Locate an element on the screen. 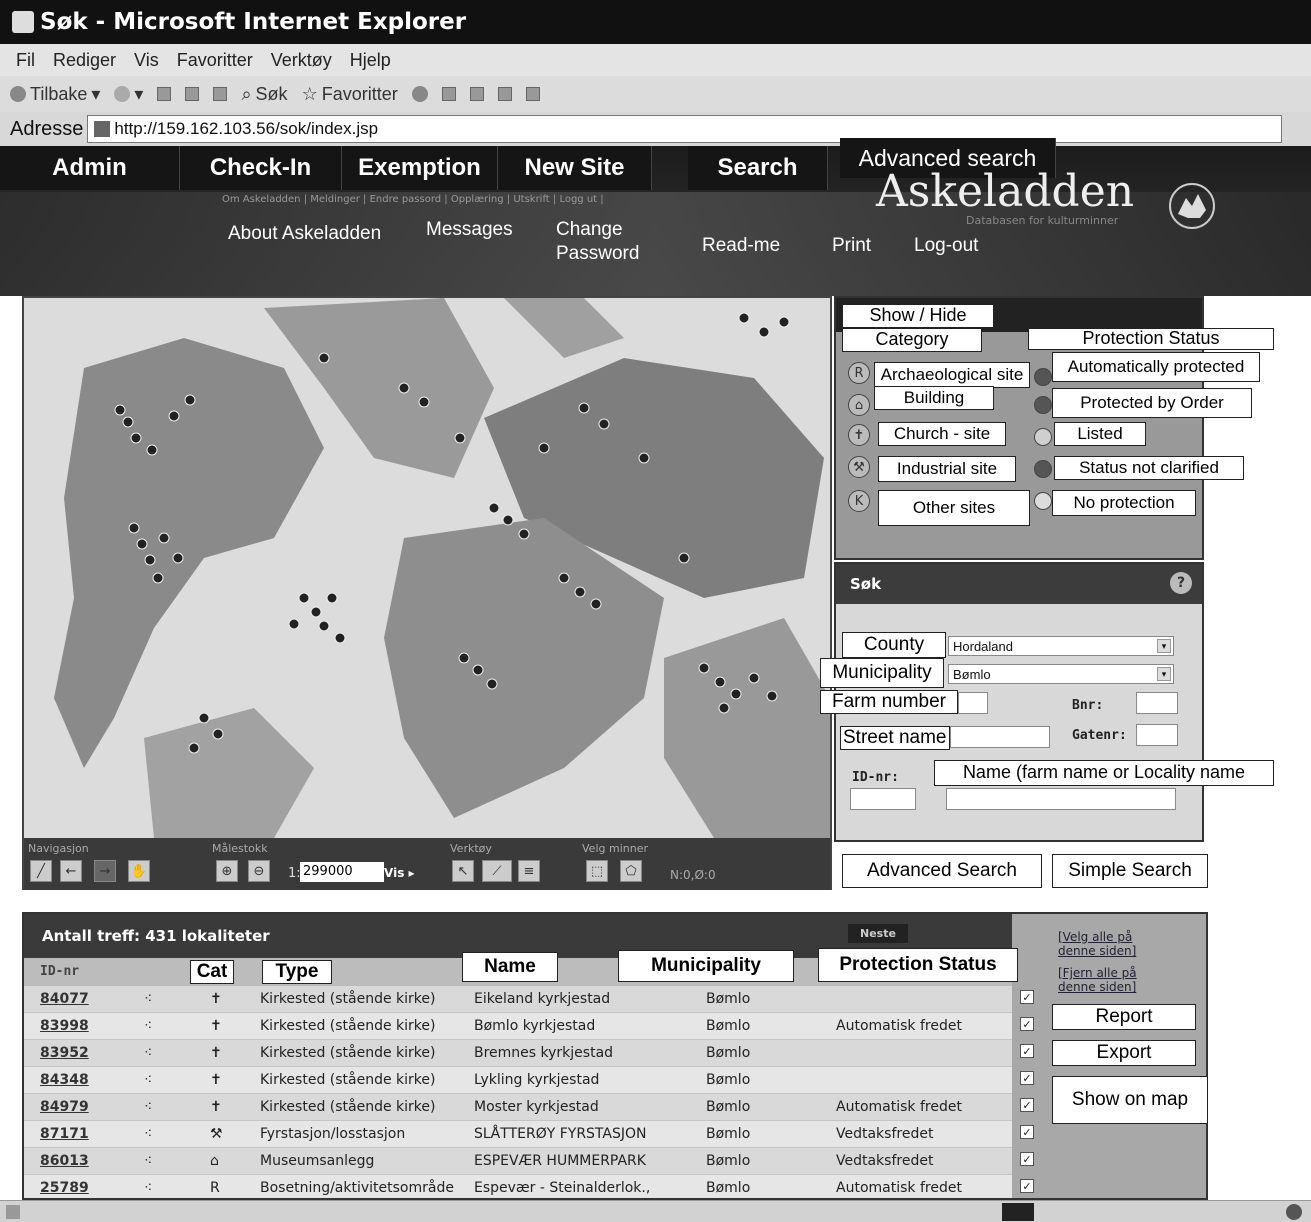  category-other: Other sites is located at coordinates (954, 508).